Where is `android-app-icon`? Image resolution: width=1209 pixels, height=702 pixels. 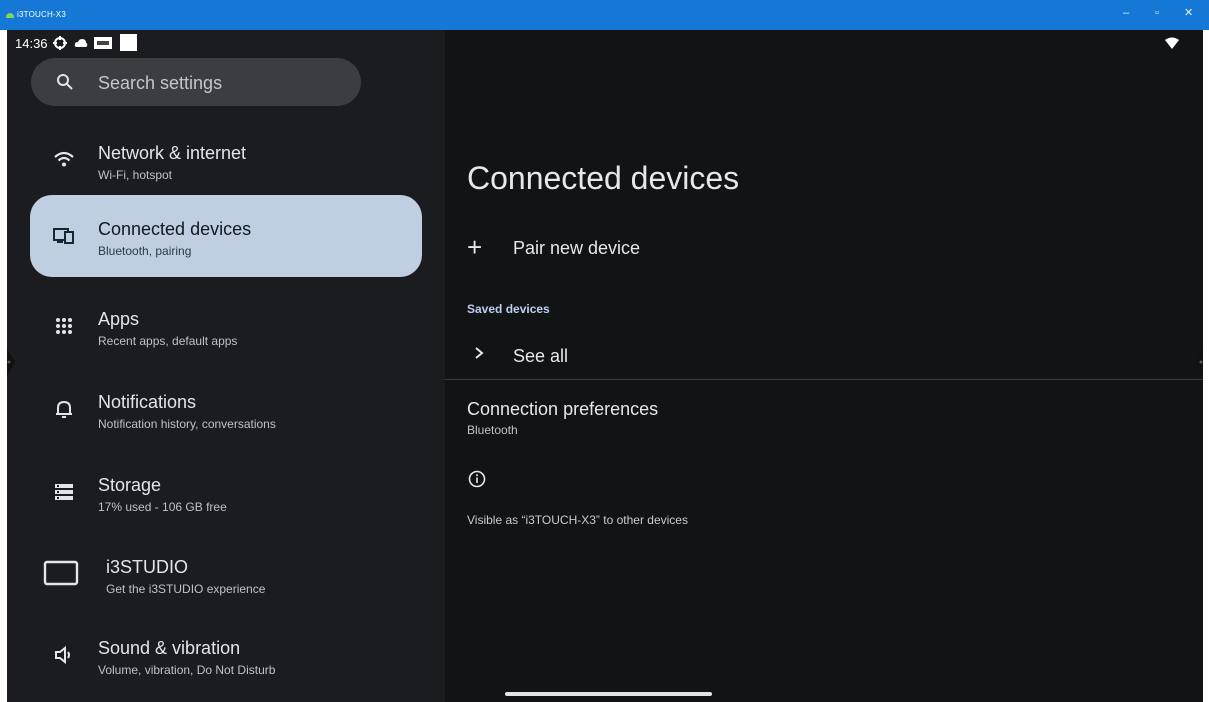 android-app-icon is located at coordinates (10, 15).